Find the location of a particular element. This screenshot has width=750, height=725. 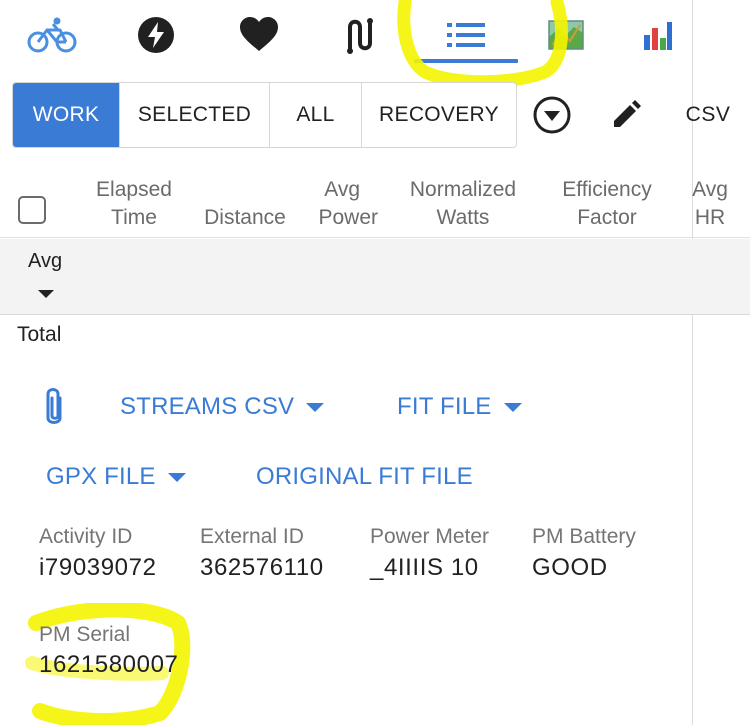

bicycle-icon is located at coordinates (52, 35).